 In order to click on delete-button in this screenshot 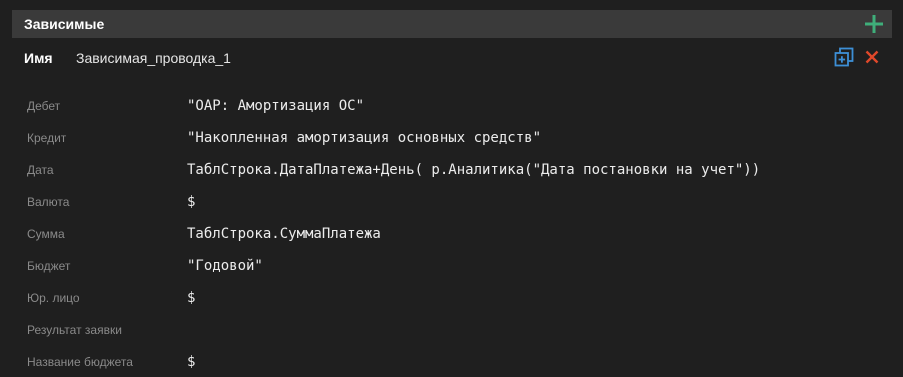, I will do `click(872, 57)`.